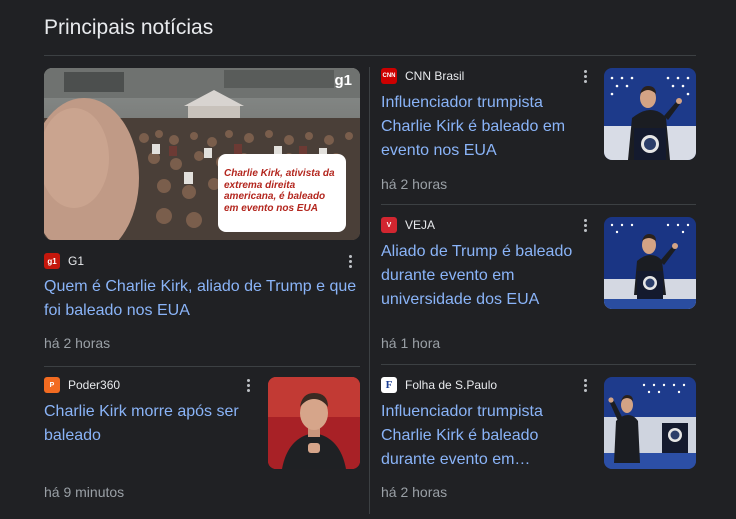  Describe the element at coordinates (451, 385) in the screenshot. I see `source-name: Folha de S.Paulo` at that location.